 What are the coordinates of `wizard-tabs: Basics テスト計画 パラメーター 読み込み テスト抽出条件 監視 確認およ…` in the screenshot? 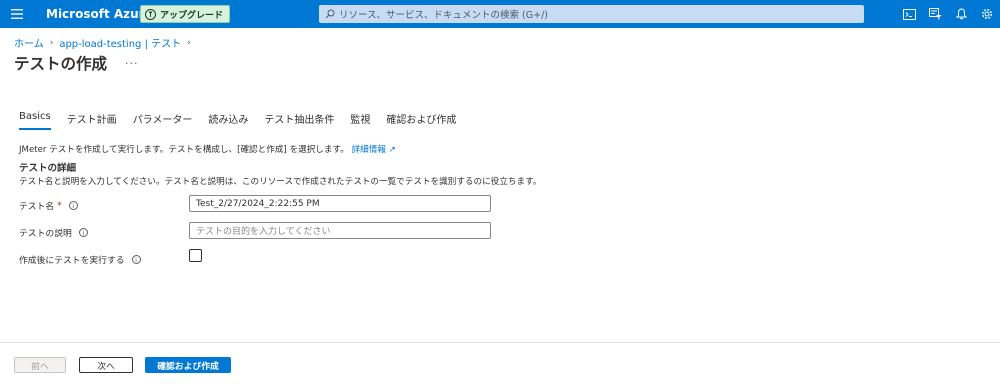 It's located at (245, 120).